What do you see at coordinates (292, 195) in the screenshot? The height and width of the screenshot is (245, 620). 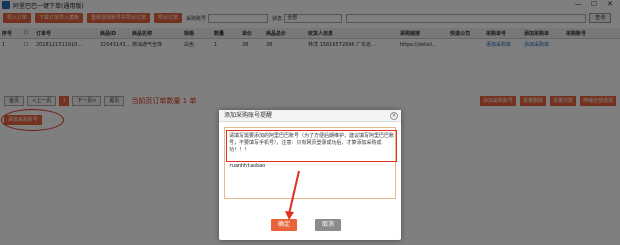 I see `pointer-arrow-icon` at bounding box center [292, 195].